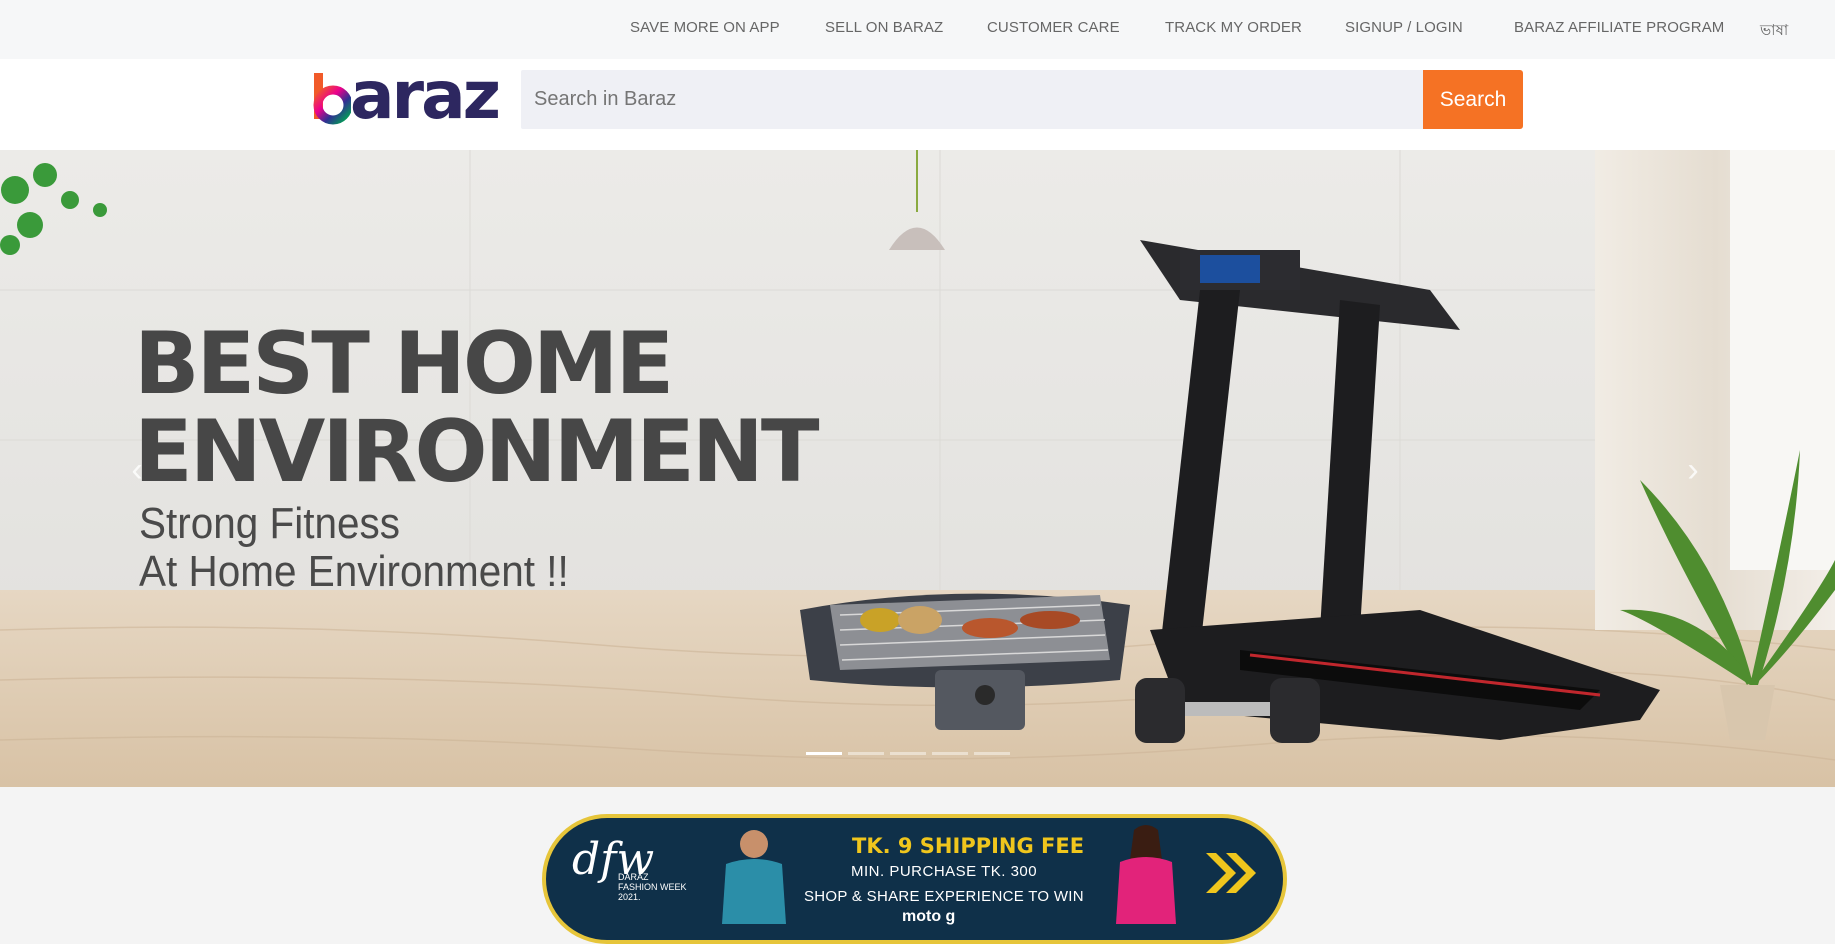 The image size is (1835, 944). I want to click on dfw-subtitle: DARAZ FASHION WEEK 2021., so click(652, 887).